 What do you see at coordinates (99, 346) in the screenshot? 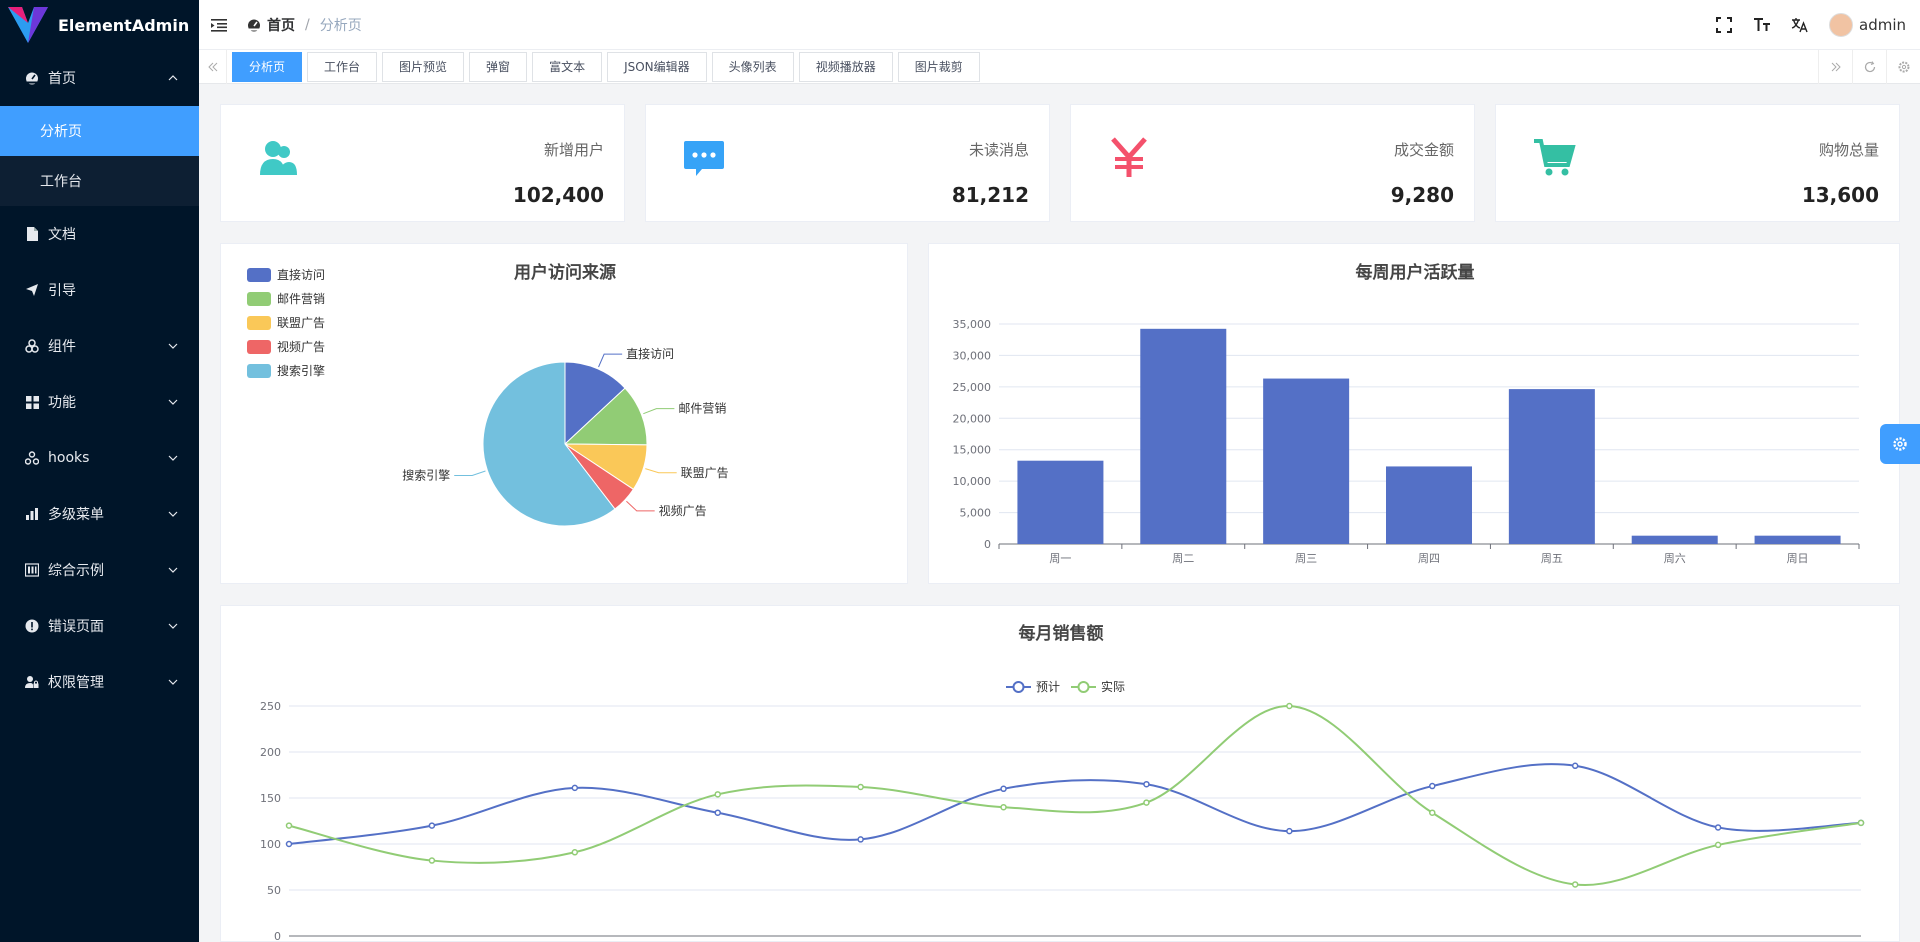
I see `sidebar-item-components: 组件` at bounding box center [99, 346].